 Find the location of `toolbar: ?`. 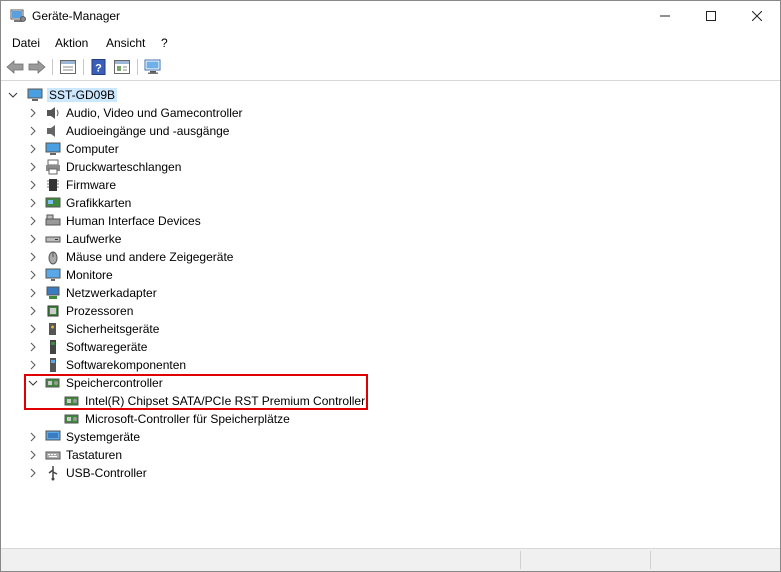

toolbar: ? is located at coordinates (390, 67).